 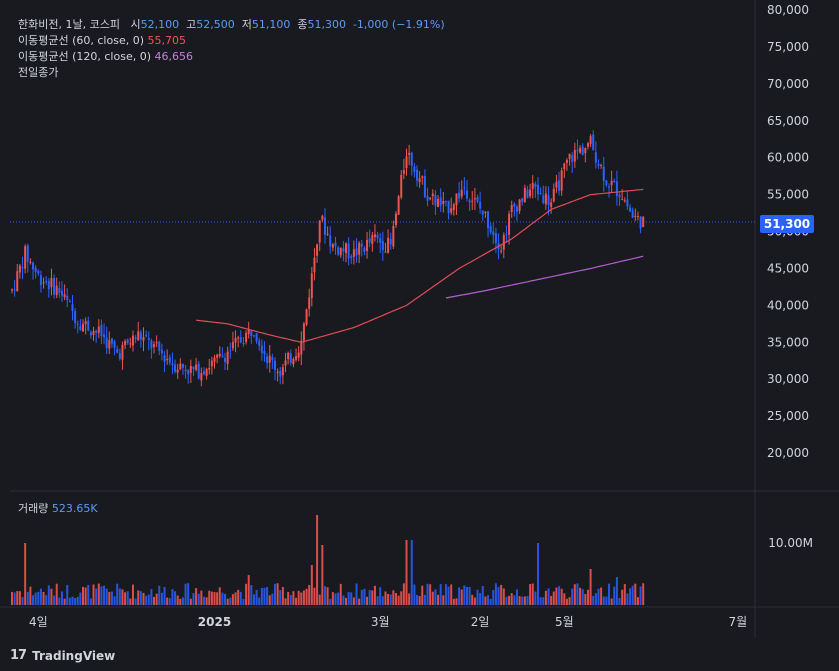 I want to click on ma120-row: 이동평균선 (120, close, 0) 46,656, so click(x=231, y=57).